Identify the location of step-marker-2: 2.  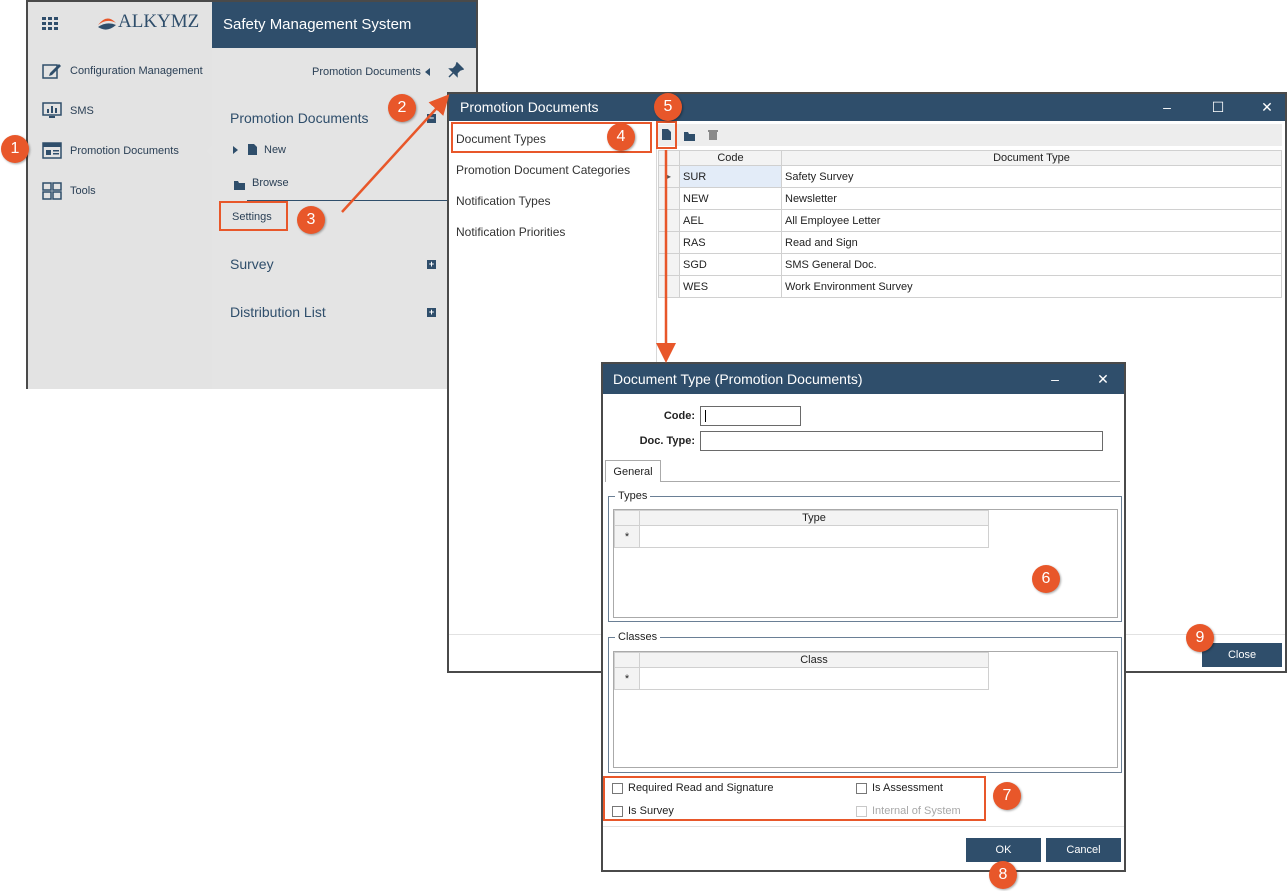
(402, 108).